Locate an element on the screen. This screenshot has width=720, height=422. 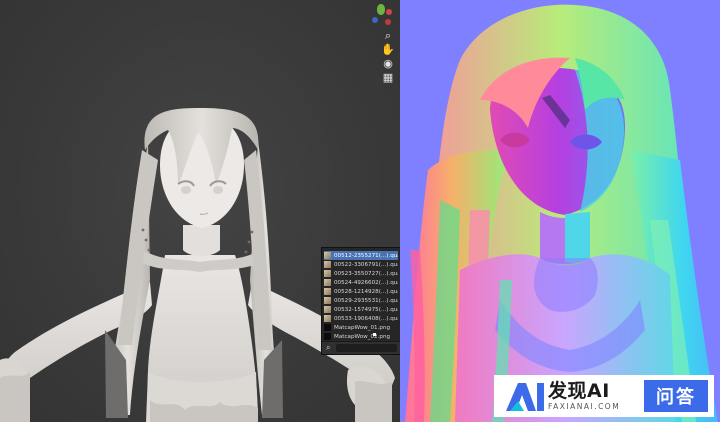
image-list-item: 00532-1574975(...).quality is located at coordinates (361, 309).